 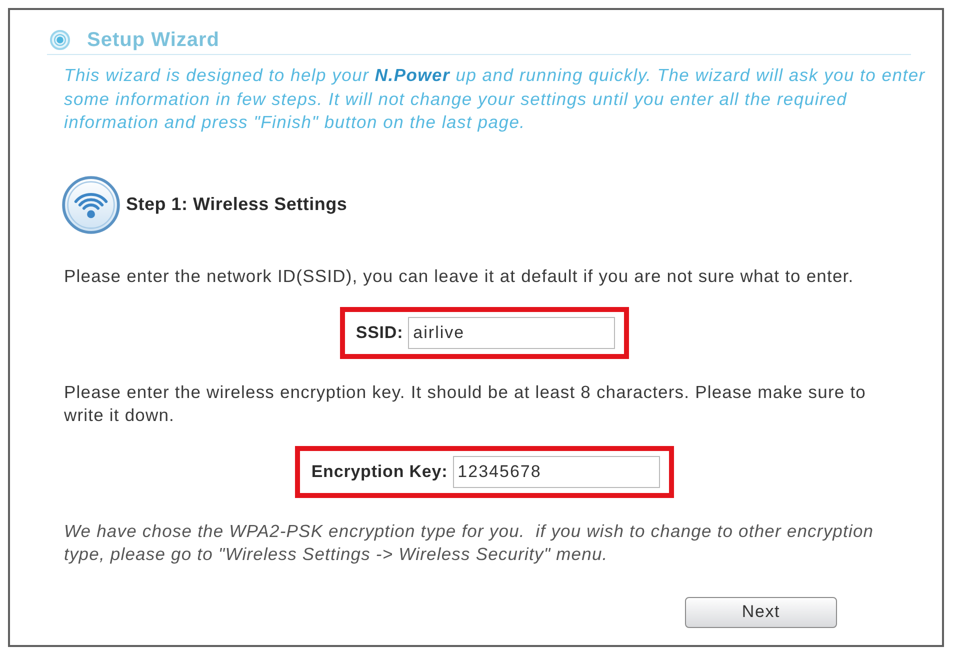 I want to click on note-text: We have chose the WPA2-PSK encryption type for you. if you wish to change to other encryption type, please go to "Wireless Settings -> Wireless Security" menu., so click(x=469, y=543).